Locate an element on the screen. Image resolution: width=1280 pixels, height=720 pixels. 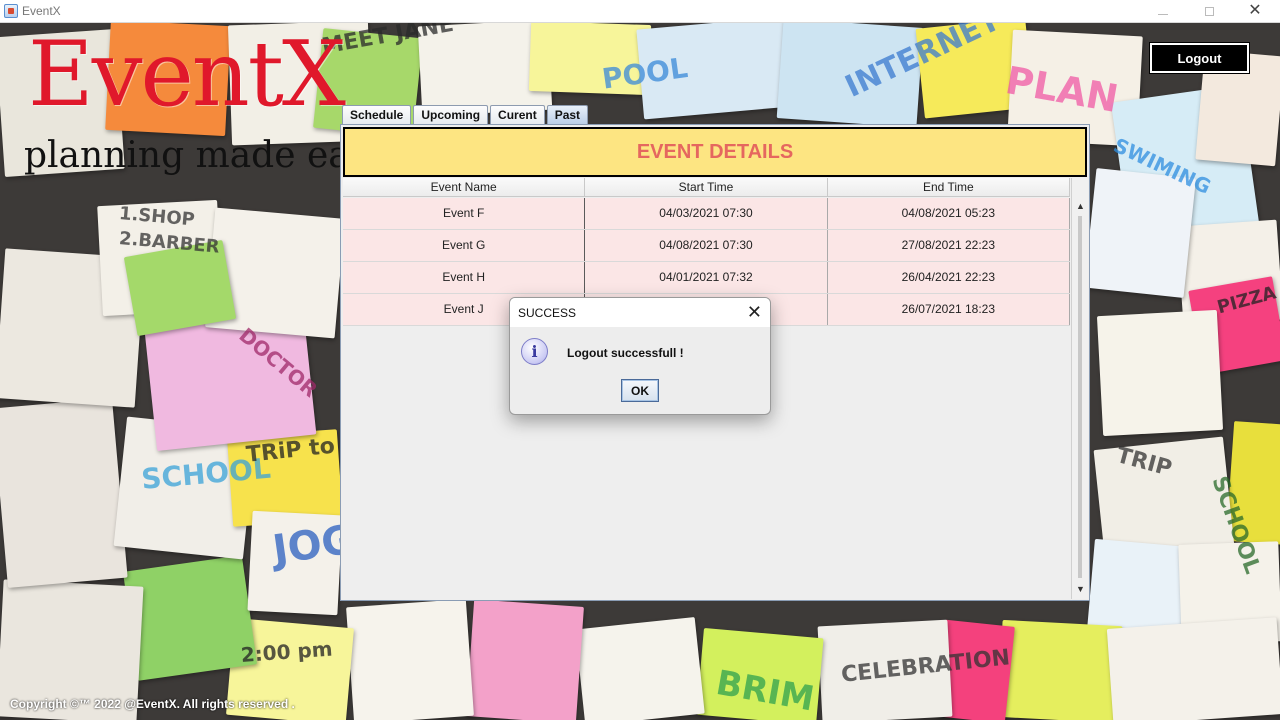
minimize-button is located at coordinates (1163, 11).